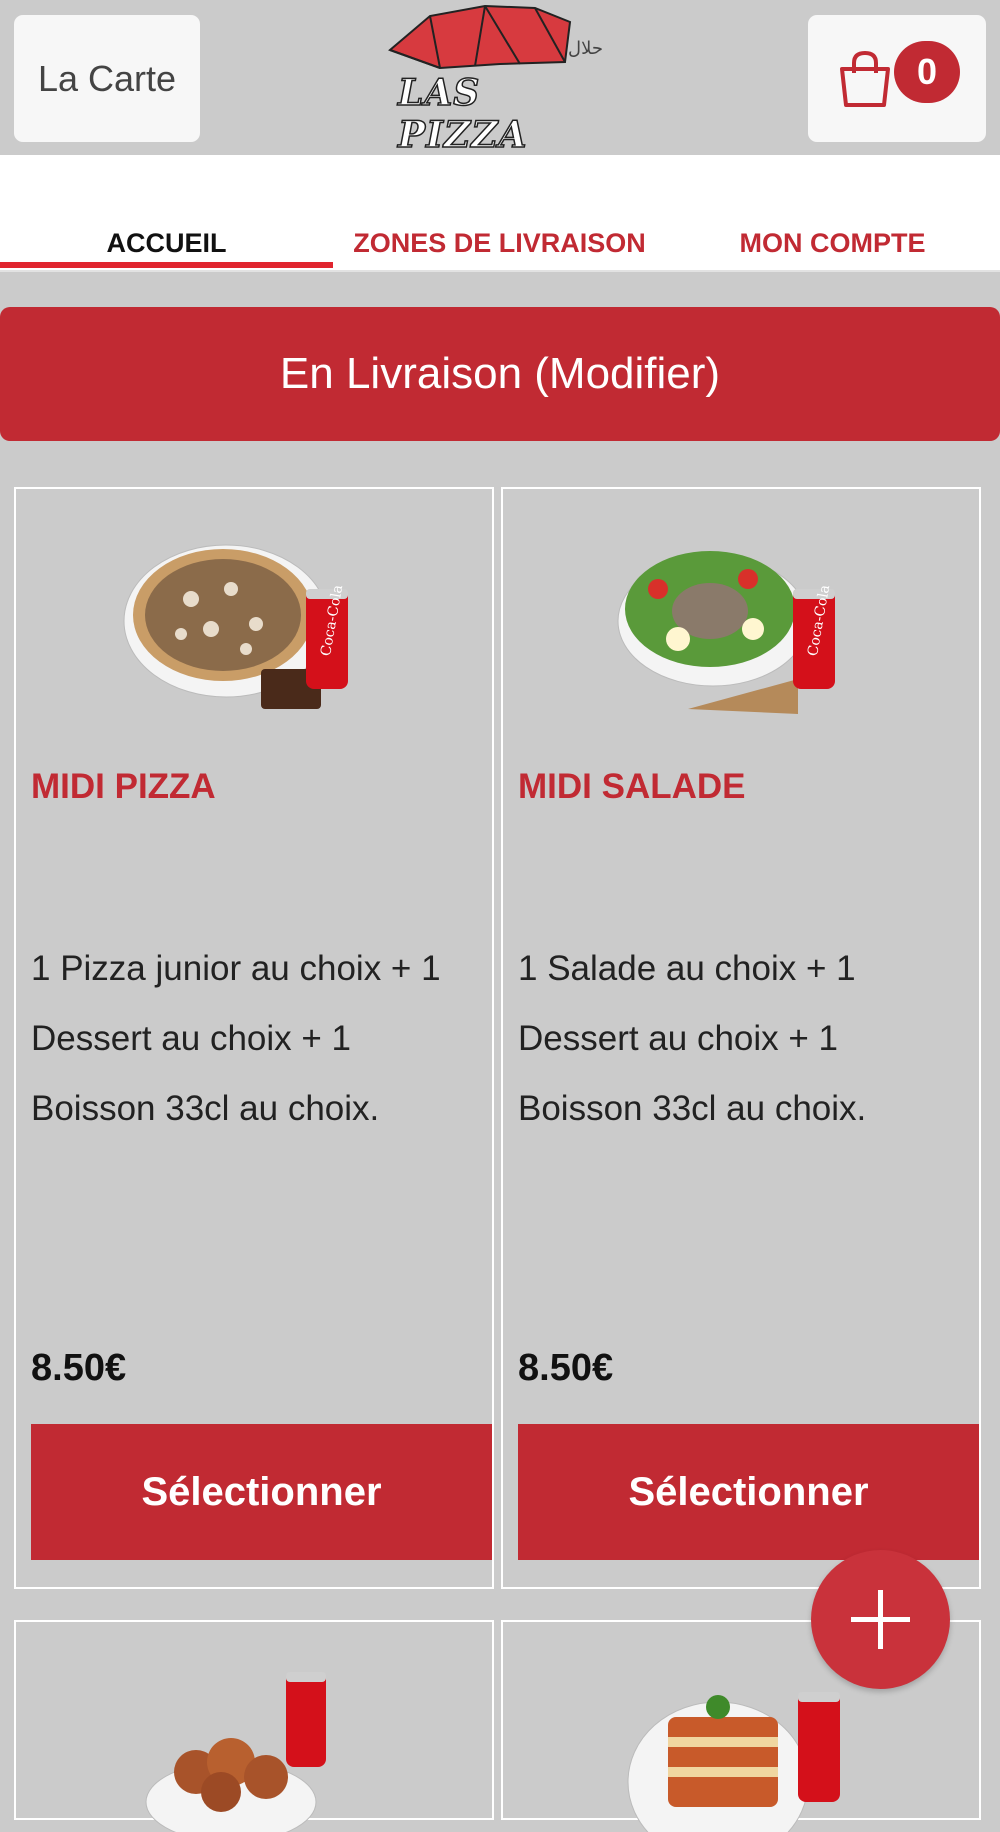  What do you see at coordinates (865, 78) in the screenshot?
I see `shopping-bag-icon` at bounding box center [865, 78].